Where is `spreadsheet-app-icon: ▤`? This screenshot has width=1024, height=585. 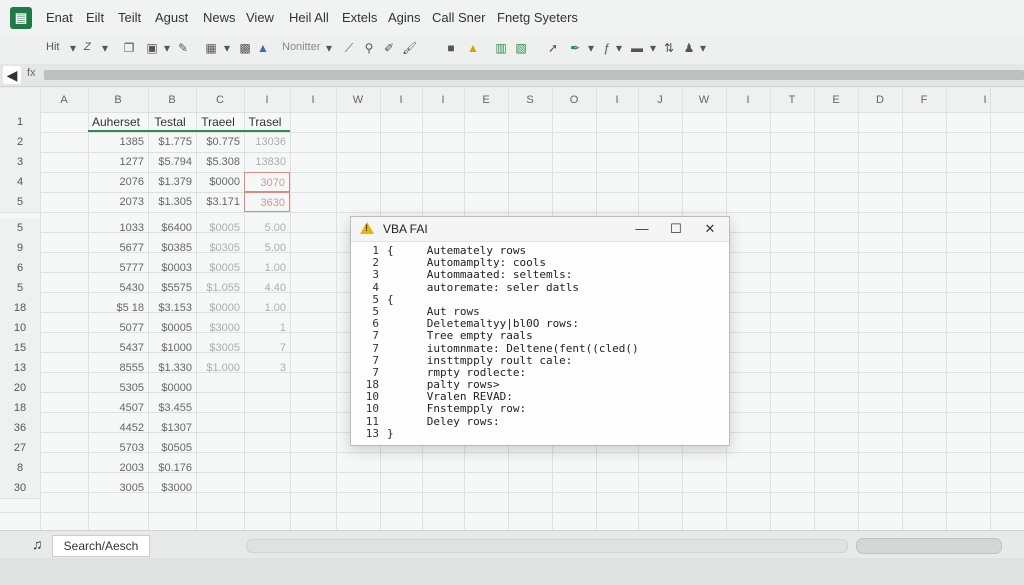
spreadsheet-app-icon: ▤ is located at coordinates (21, 18).